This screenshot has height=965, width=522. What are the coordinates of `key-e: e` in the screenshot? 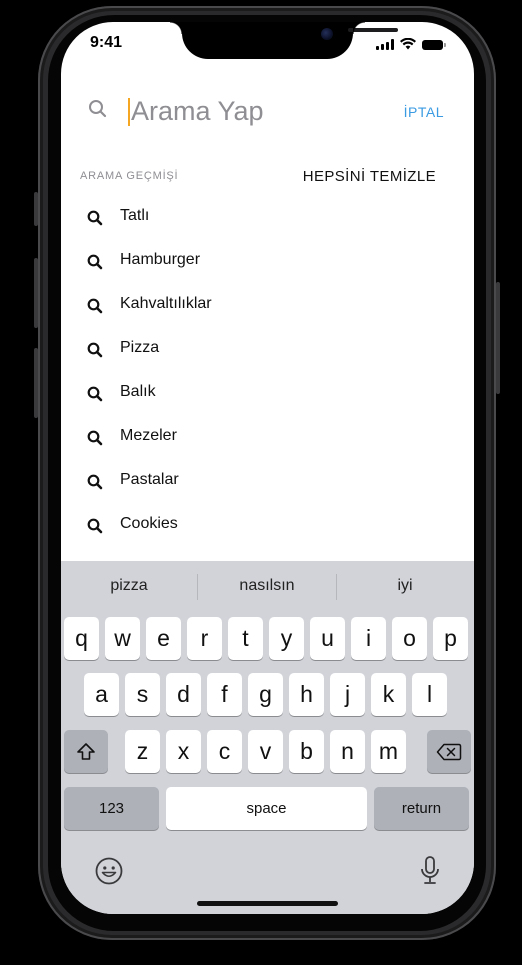 It's located at (163, 638).